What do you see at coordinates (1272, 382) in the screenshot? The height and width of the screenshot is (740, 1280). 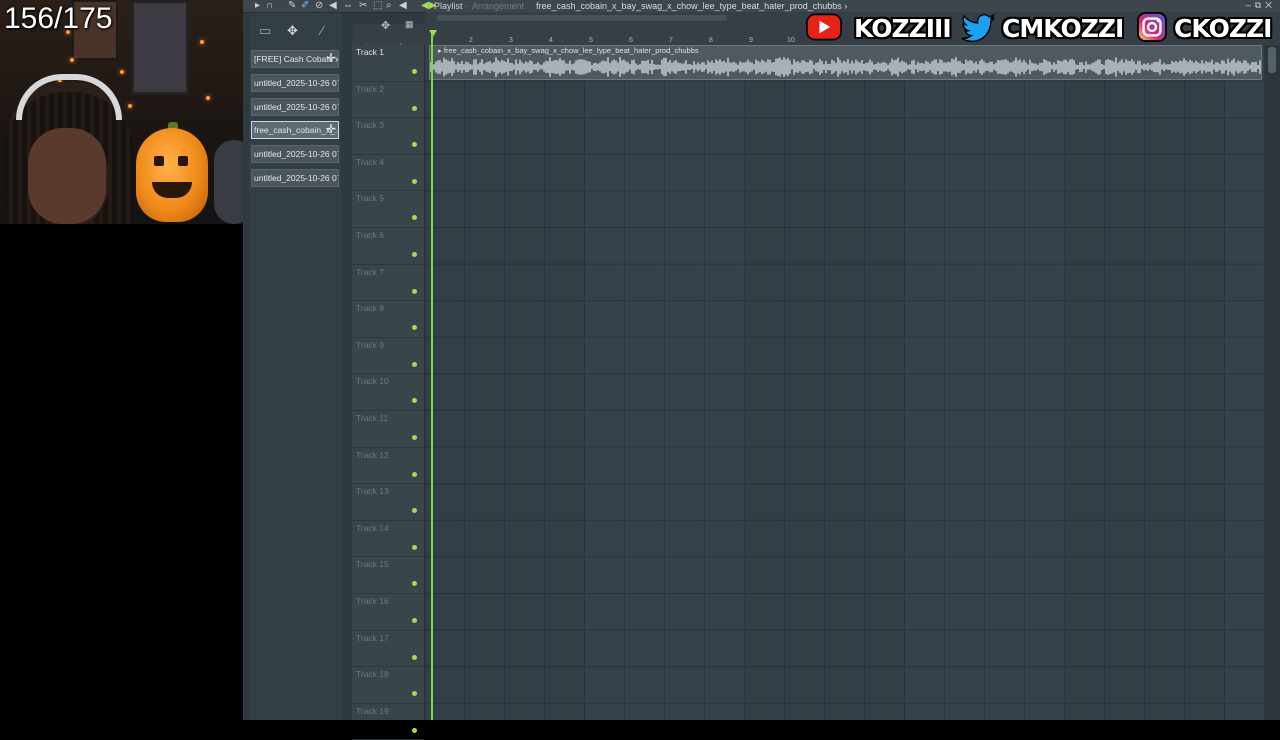 I see `vertical-scrollbar` at bounding box center [1272, 382].